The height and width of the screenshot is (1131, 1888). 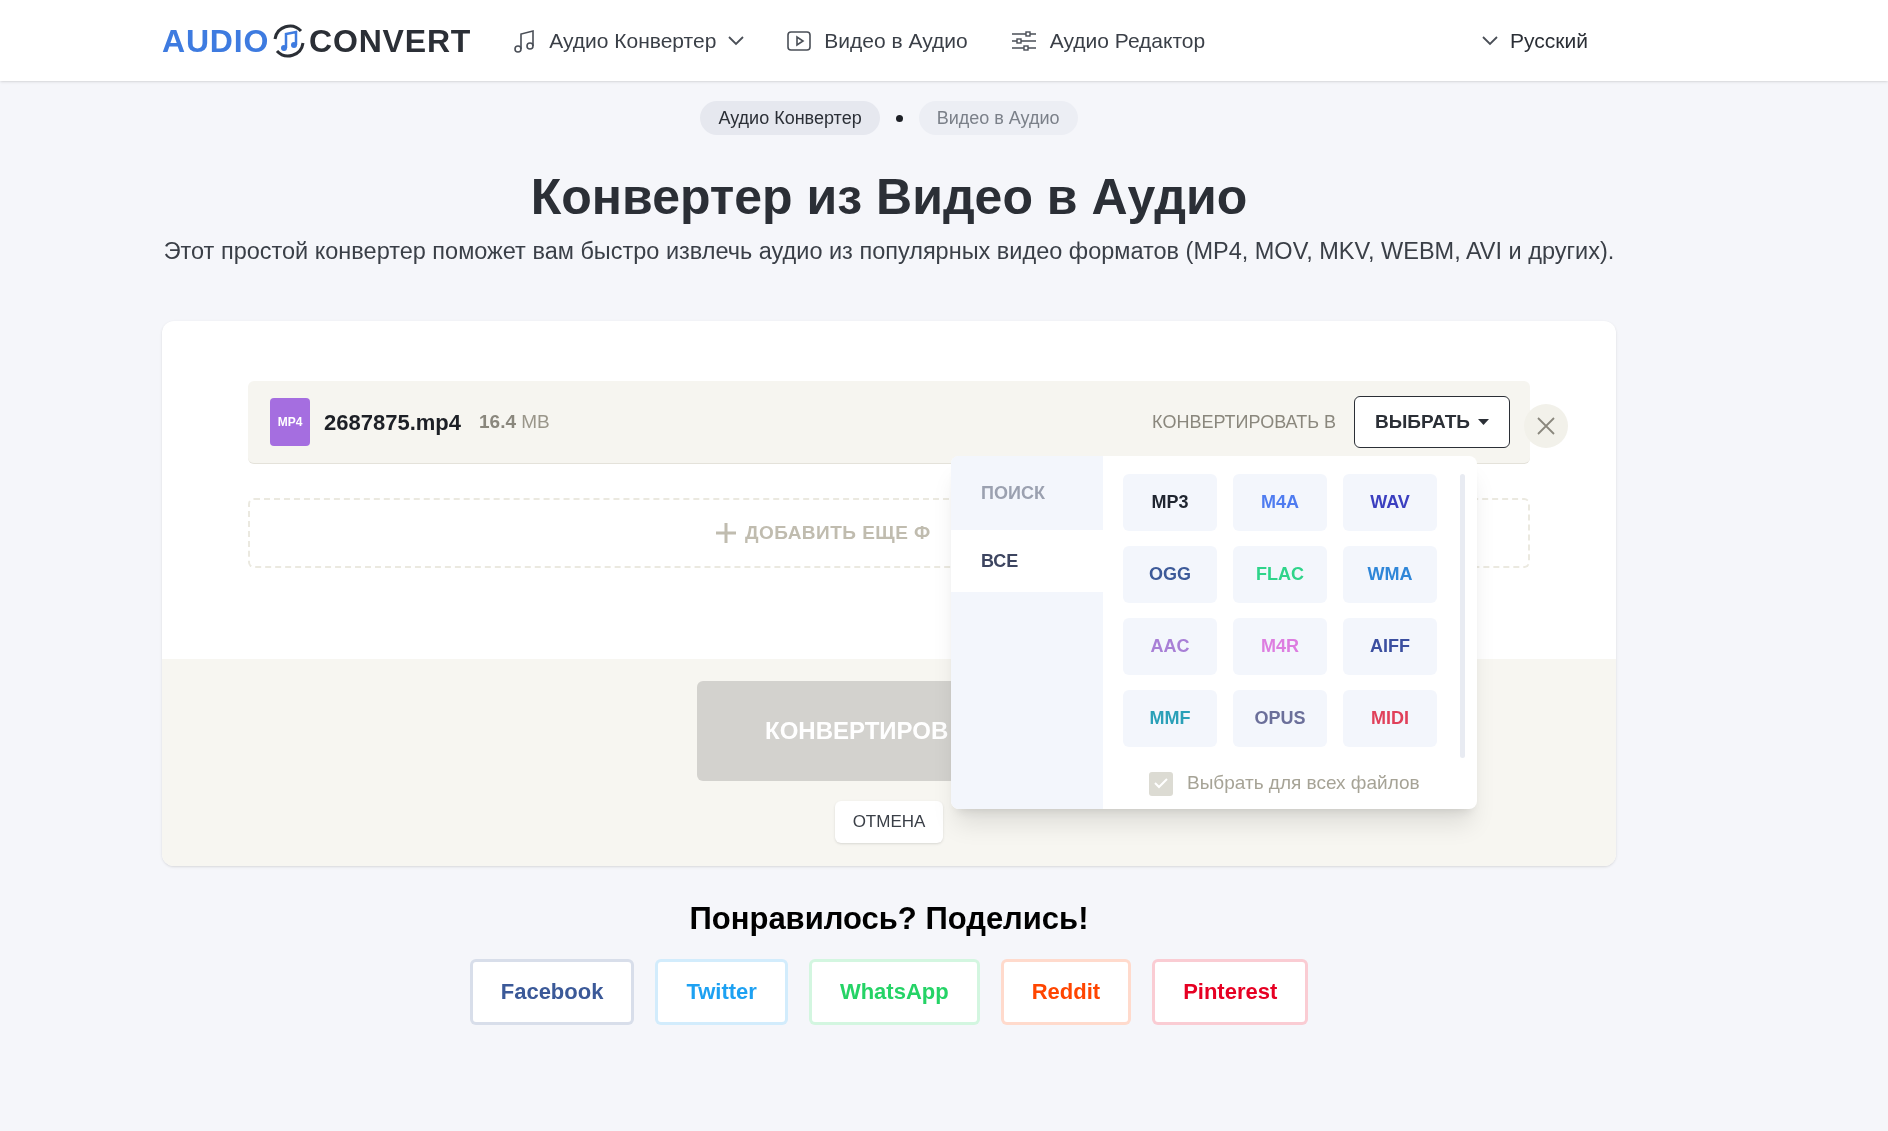 What do you see at coordinates (1290, 783) in the screenshot?
I see `apply-all-checkbox-row: Выбрать для всех файлов` at bounding box center [1290, 783].